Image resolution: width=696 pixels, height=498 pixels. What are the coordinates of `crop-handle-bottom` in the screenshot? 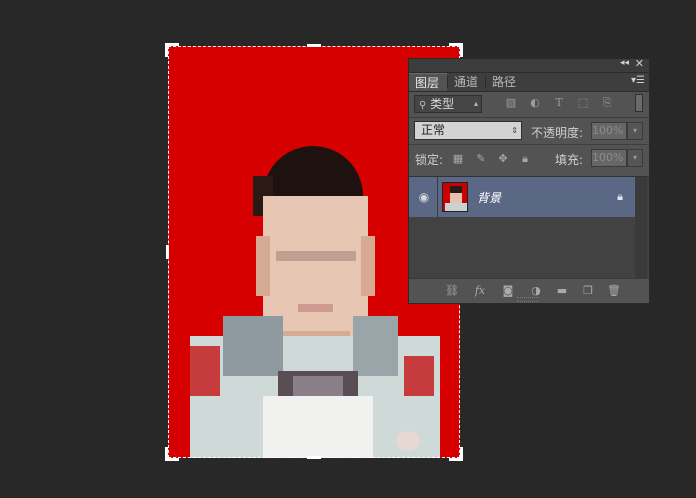 It's located at (314, 457).